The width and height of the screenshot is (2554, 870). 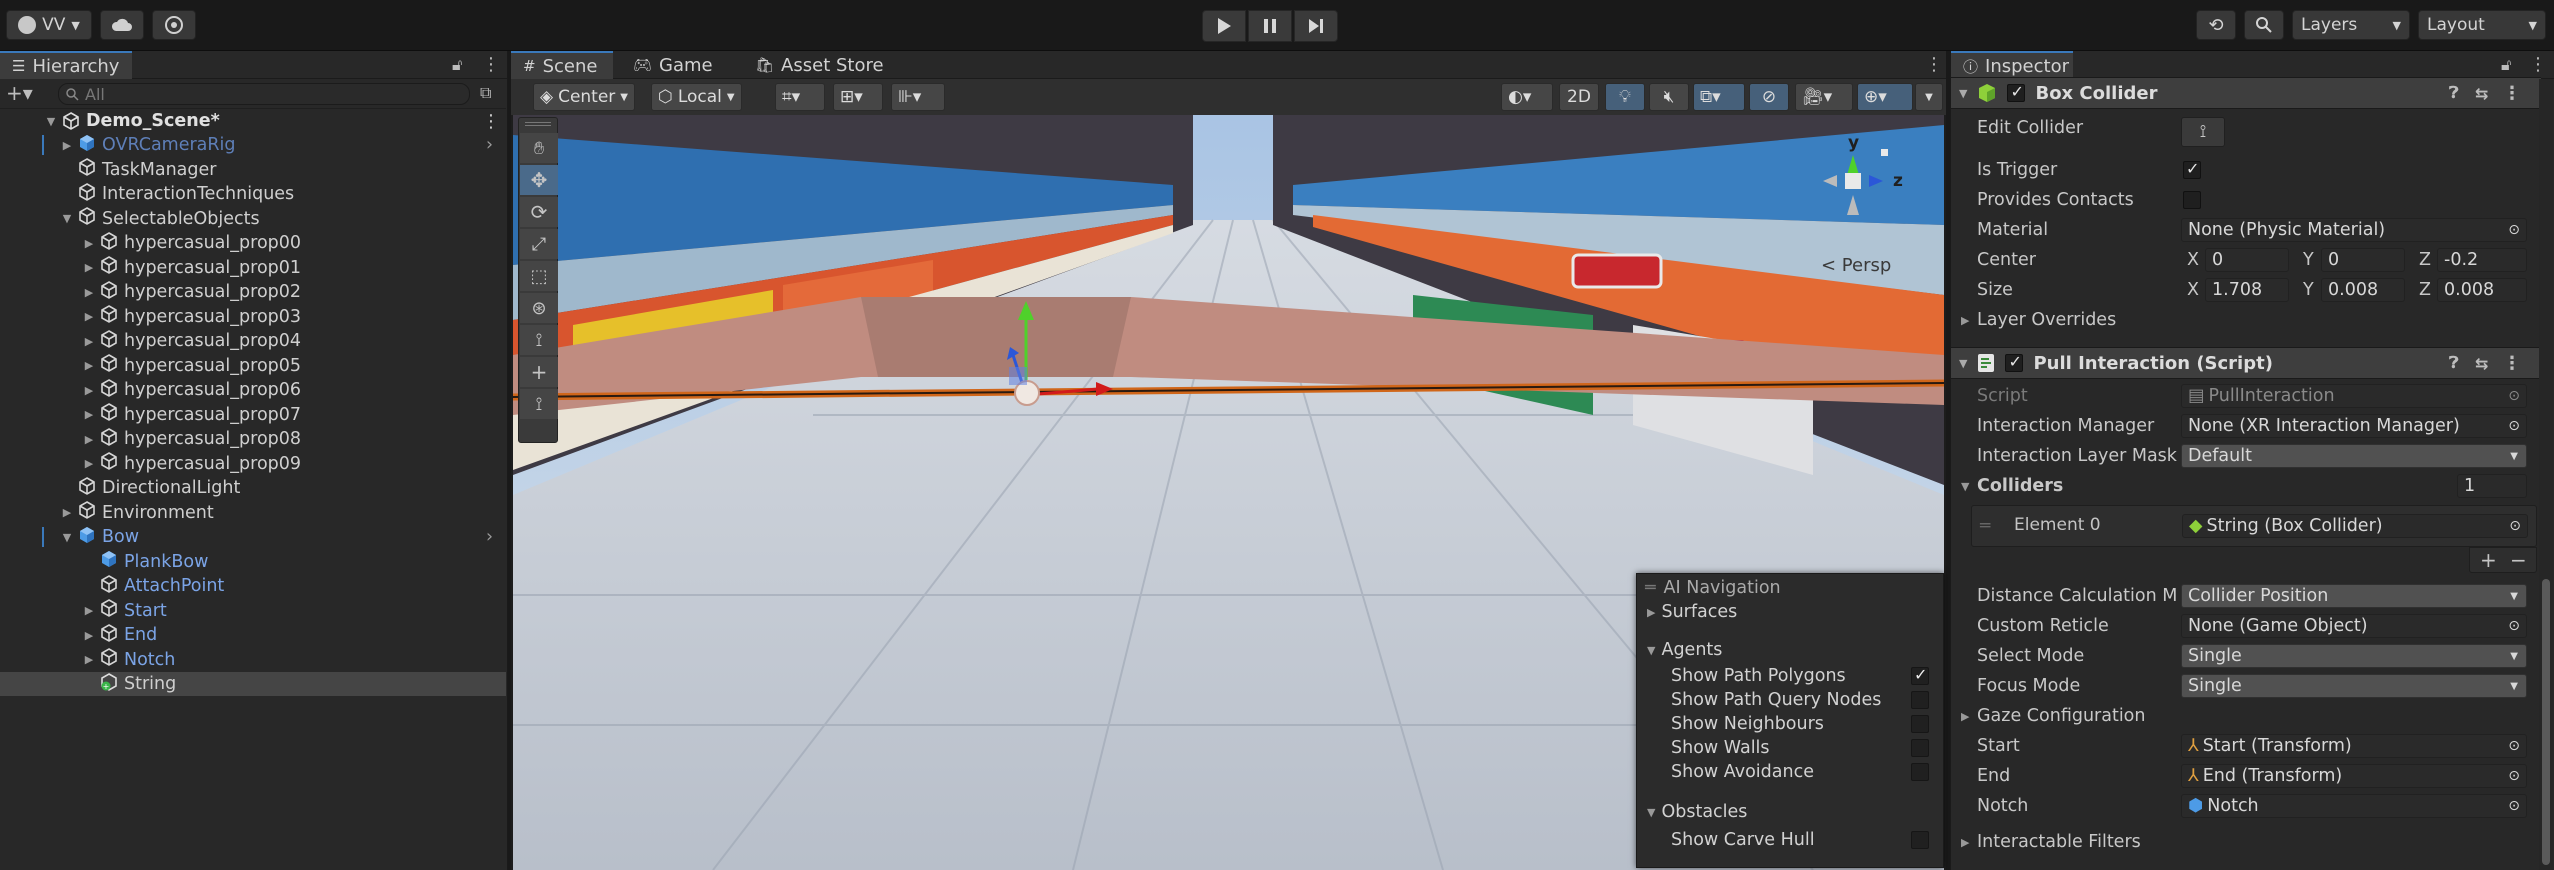 I want to click on nav-option-row: Show Neighbours, so click(x=1790, y=724).